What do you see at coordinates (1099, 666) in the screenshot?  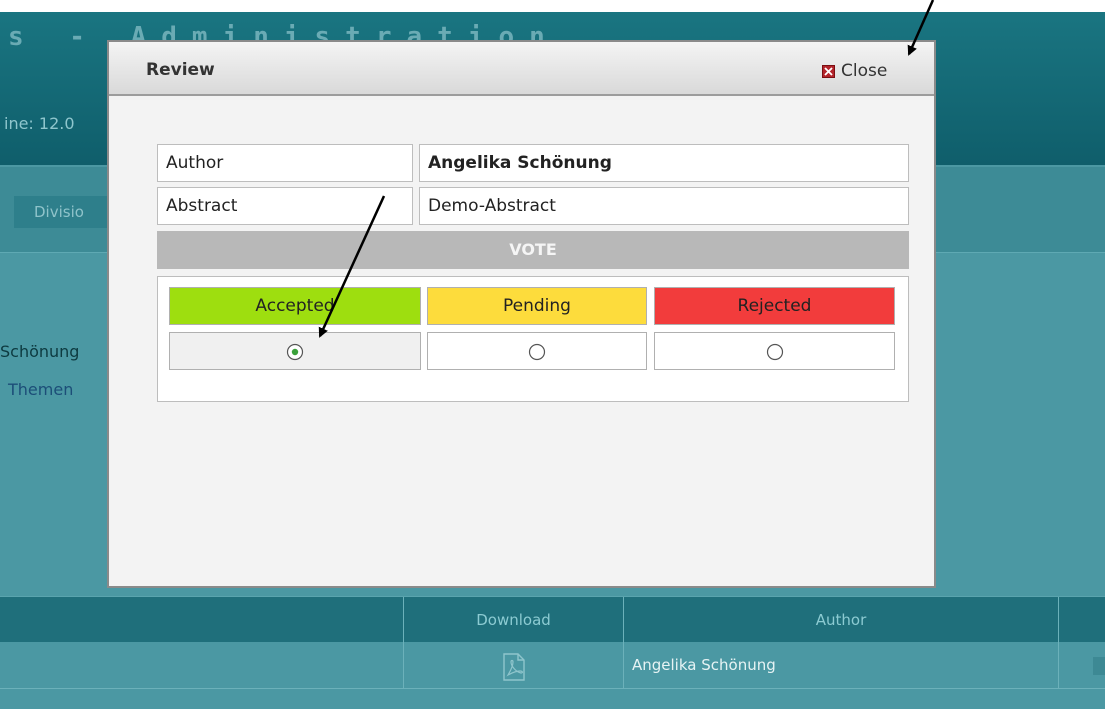 I see `row-action-icon` at bounding box center [1099, 666].